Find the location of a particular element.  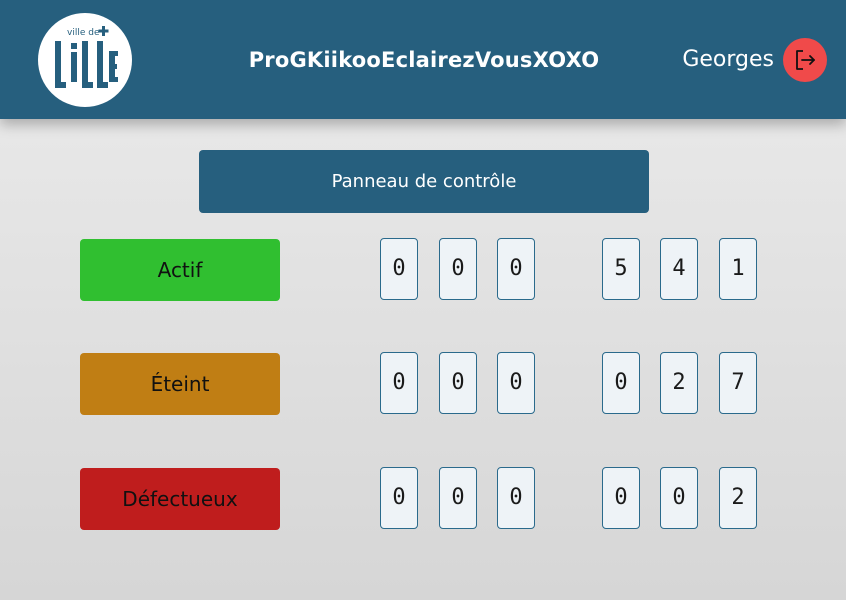

counter-digit: 5 is located at coordinates (621, 269).